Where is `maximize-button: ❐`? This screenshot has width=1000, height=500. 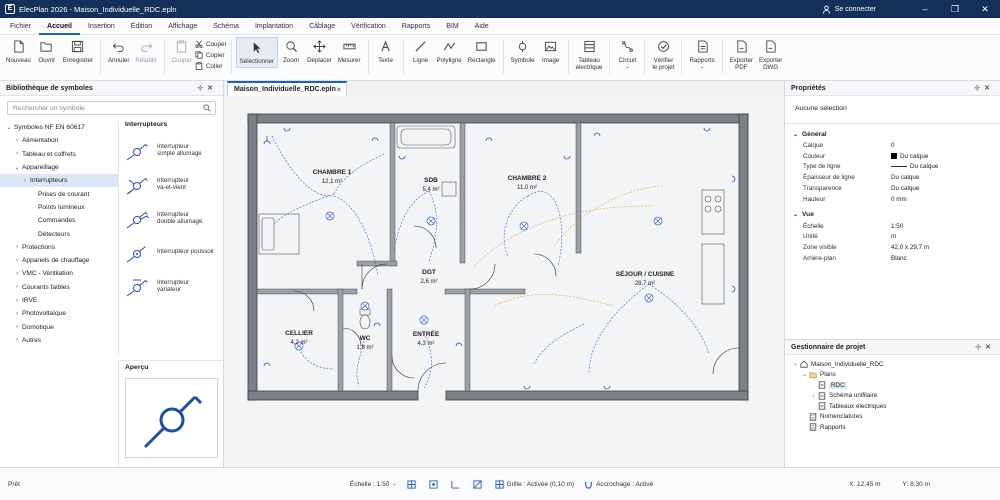
maximize-button: ❐ is located at coordinates (955, 9).